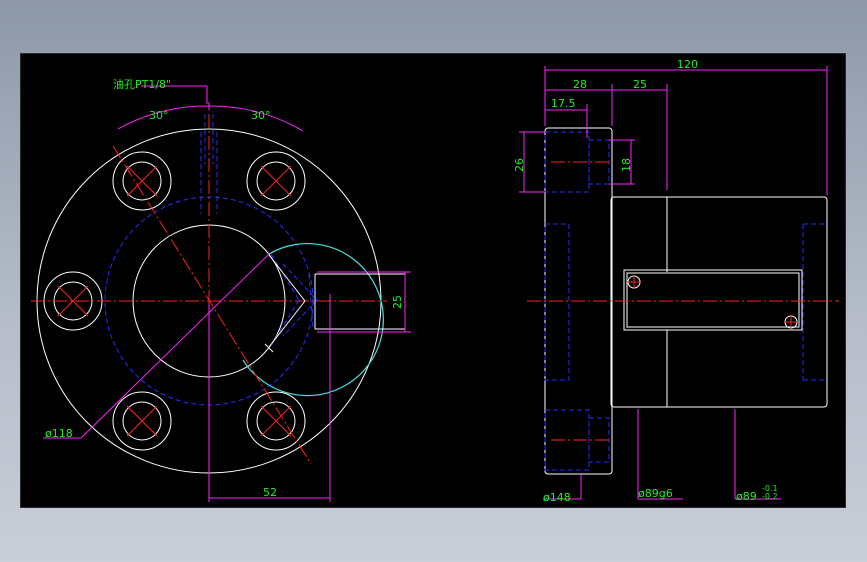 The height and width of the screenshot is (562, 867). I want to click on dim-52-label: 52, so click(270, 492).